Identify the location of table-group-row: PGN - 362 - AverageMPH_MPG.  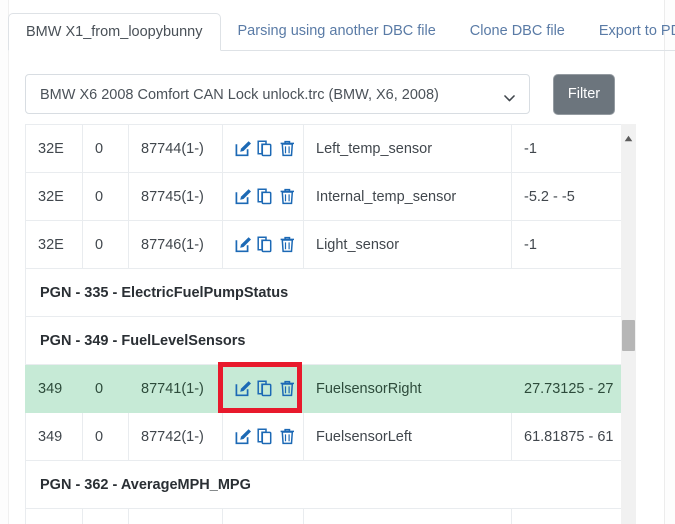
(323, 484).